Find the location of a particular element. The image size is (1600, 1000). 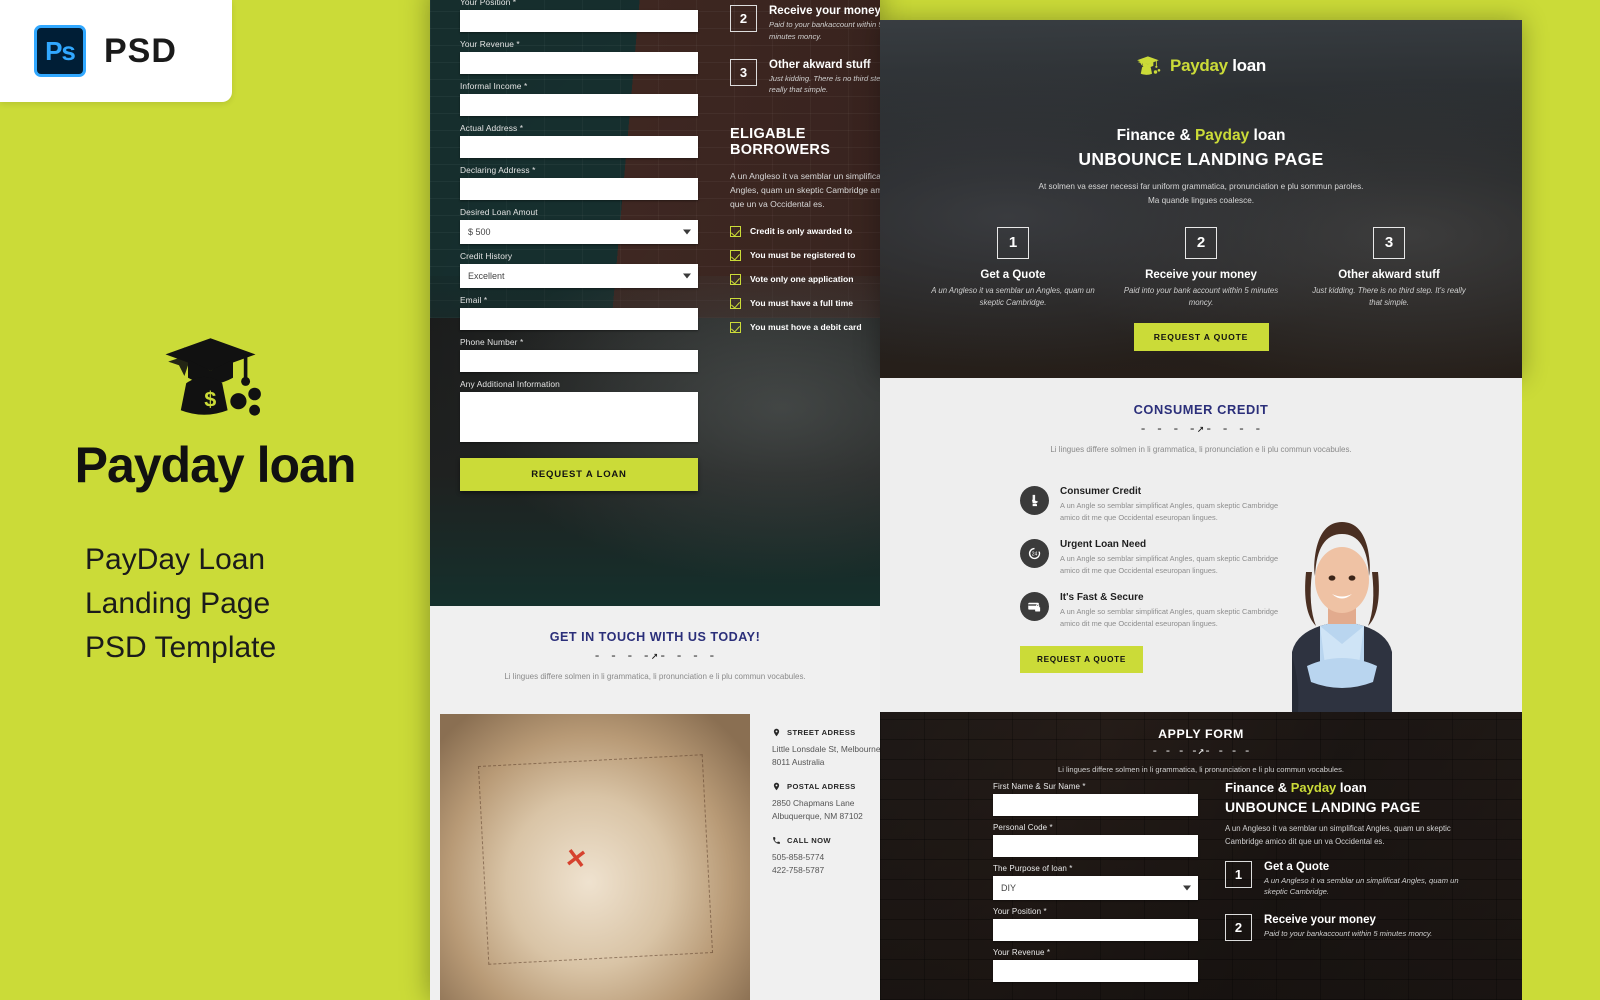

contact-item-value: 505-858-5774 422-758-5787 is located at coordinates (826, 864).